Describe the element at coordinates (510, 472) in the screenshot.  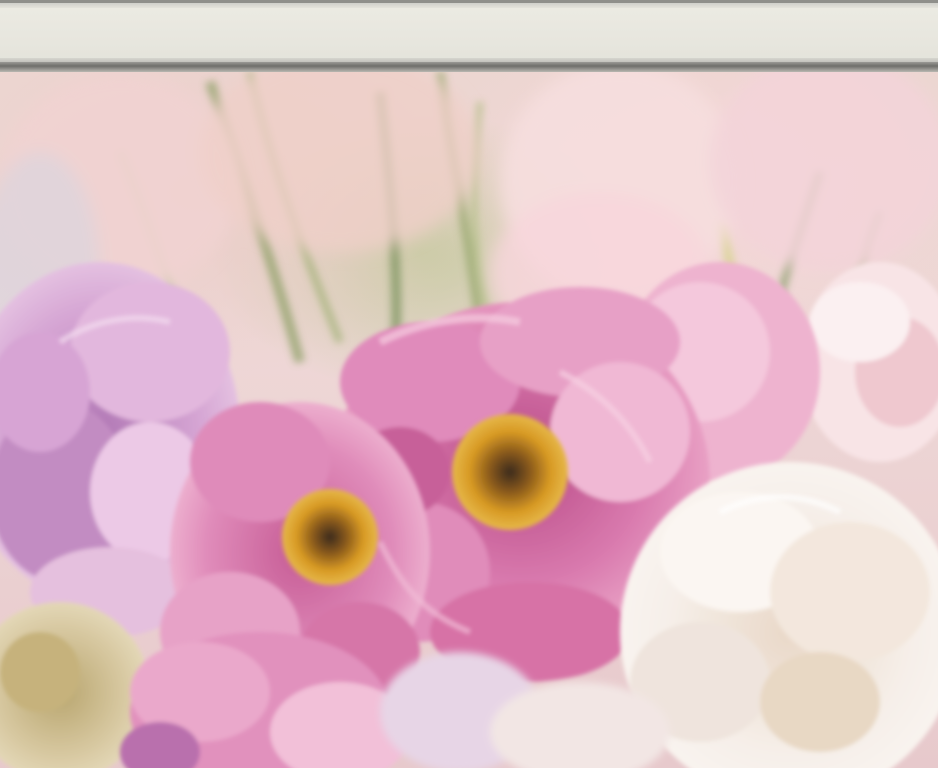
I see `center-peony-stamen` at that location.